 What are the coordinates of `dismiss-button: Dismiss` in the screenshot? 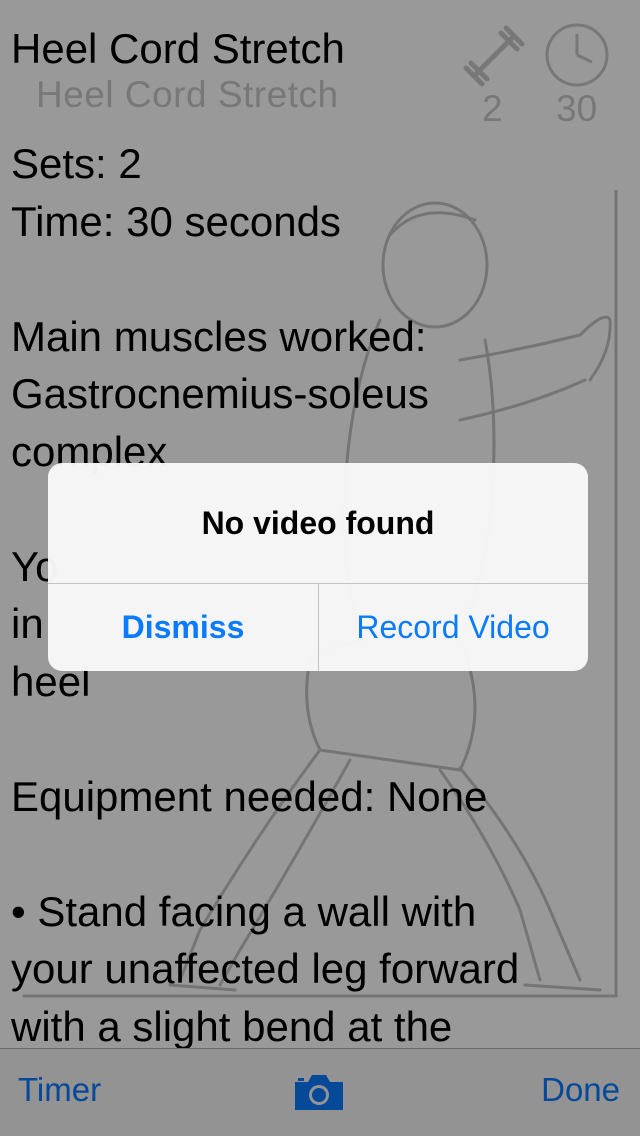 It's located at (183, 627).